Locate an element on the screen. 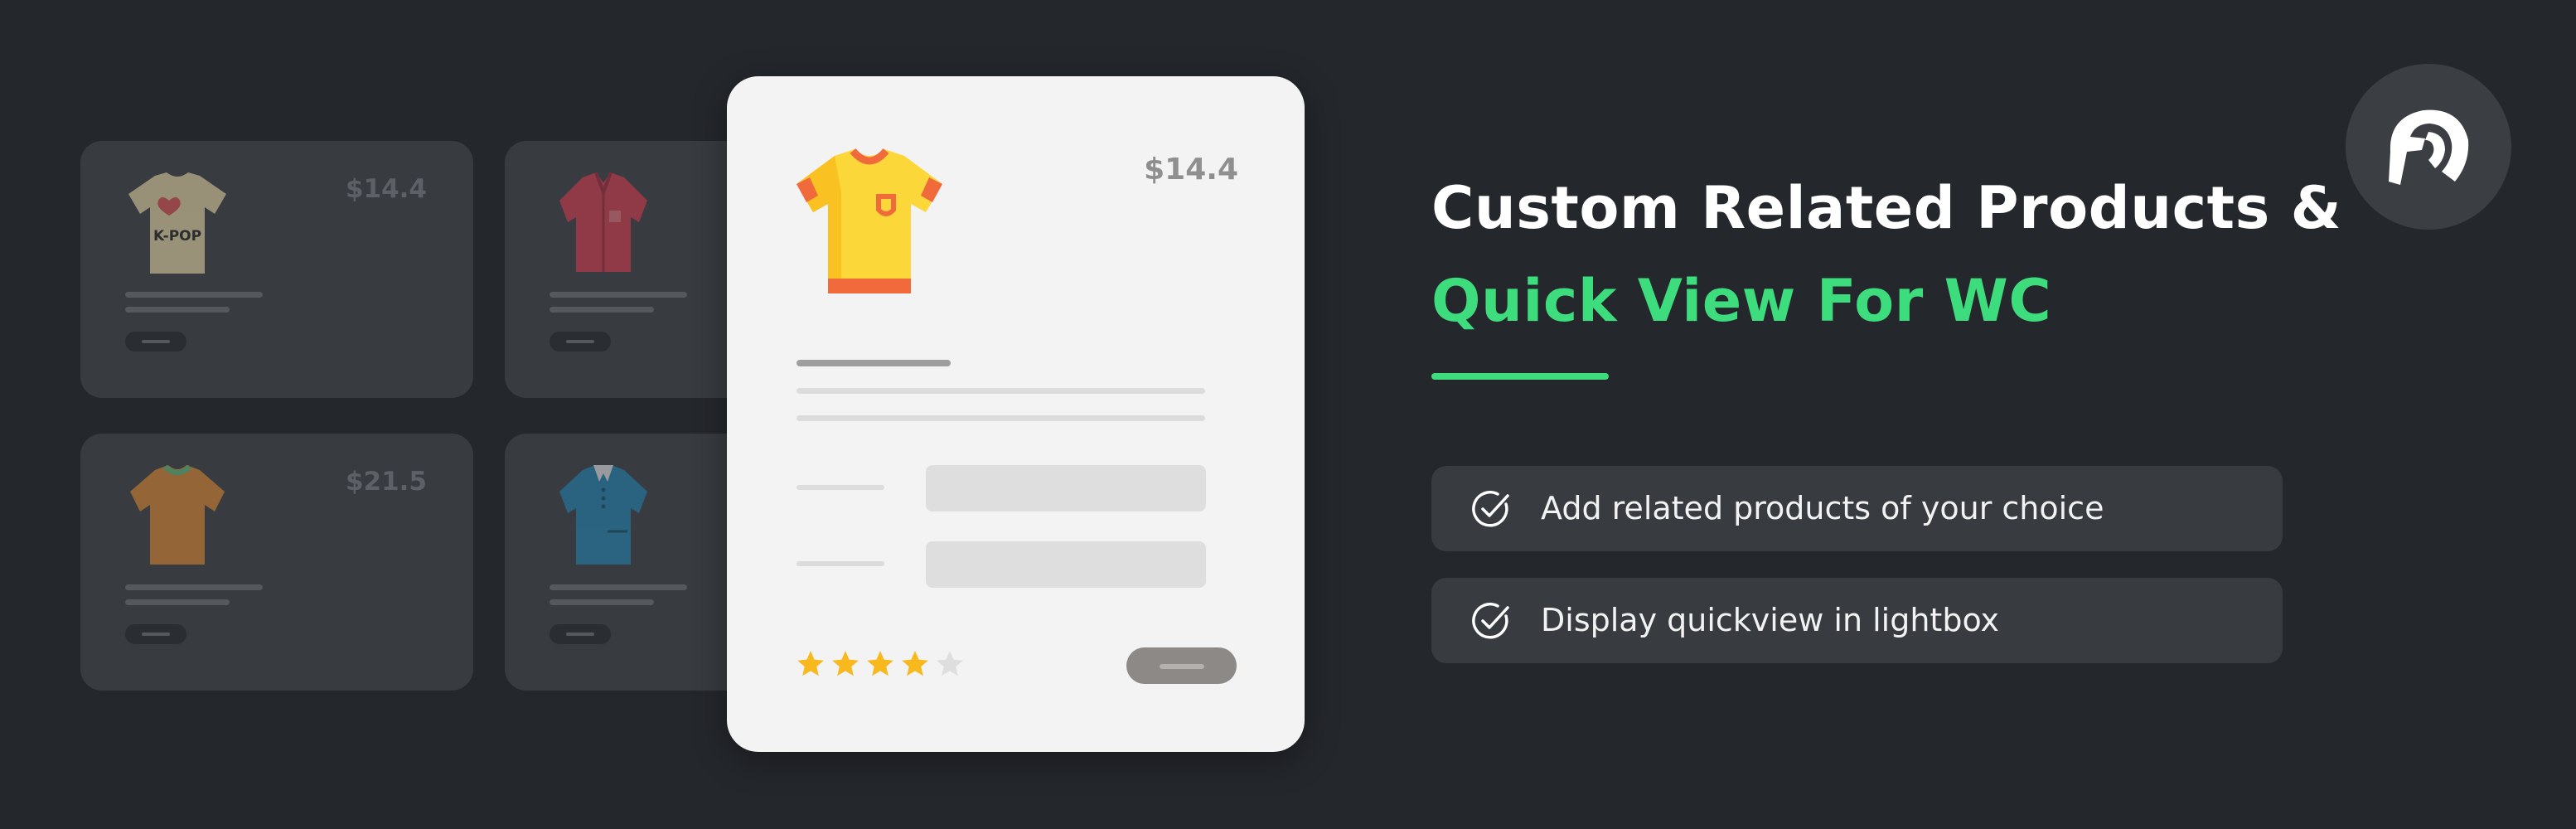 The image size is (2576, 829). star-rating is located at coordinates (880, 664).